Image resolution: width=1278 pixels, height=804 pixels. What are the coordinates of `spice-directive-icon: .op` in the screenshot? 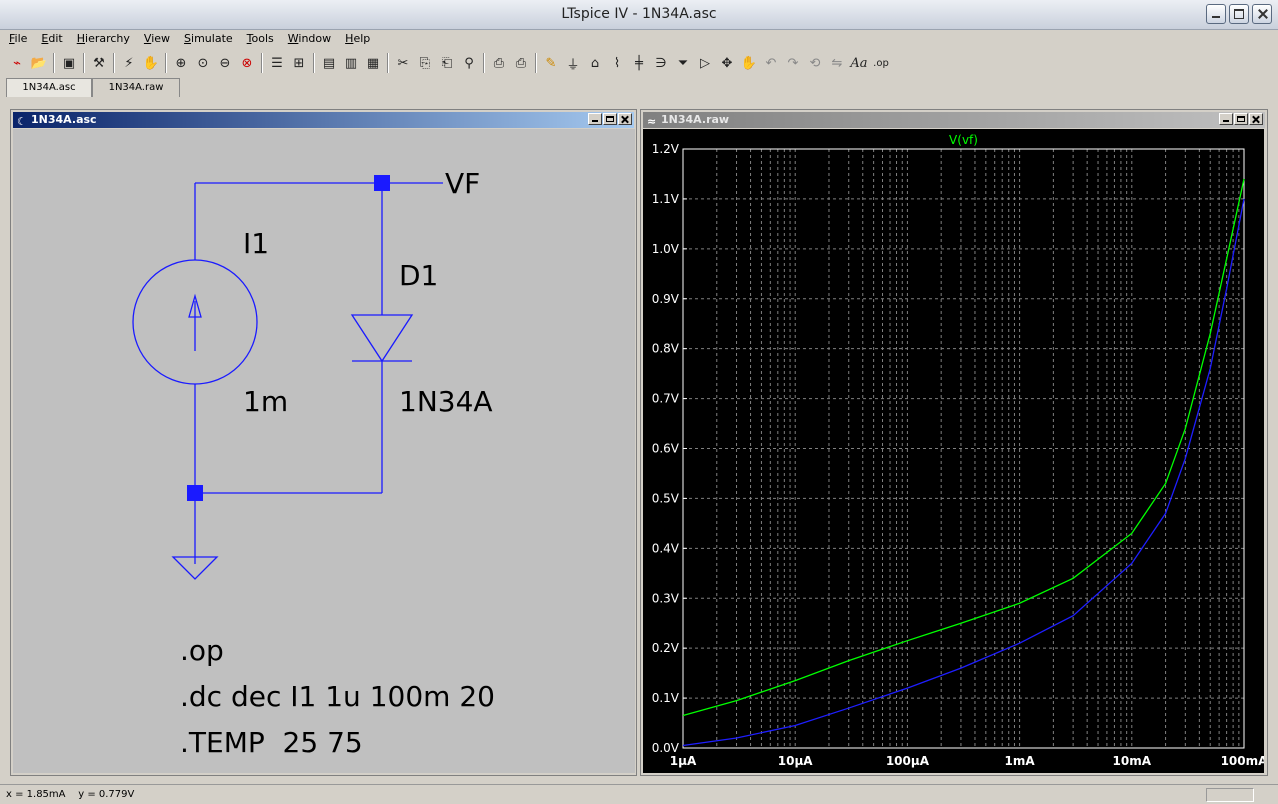 It's located at (881, 63).